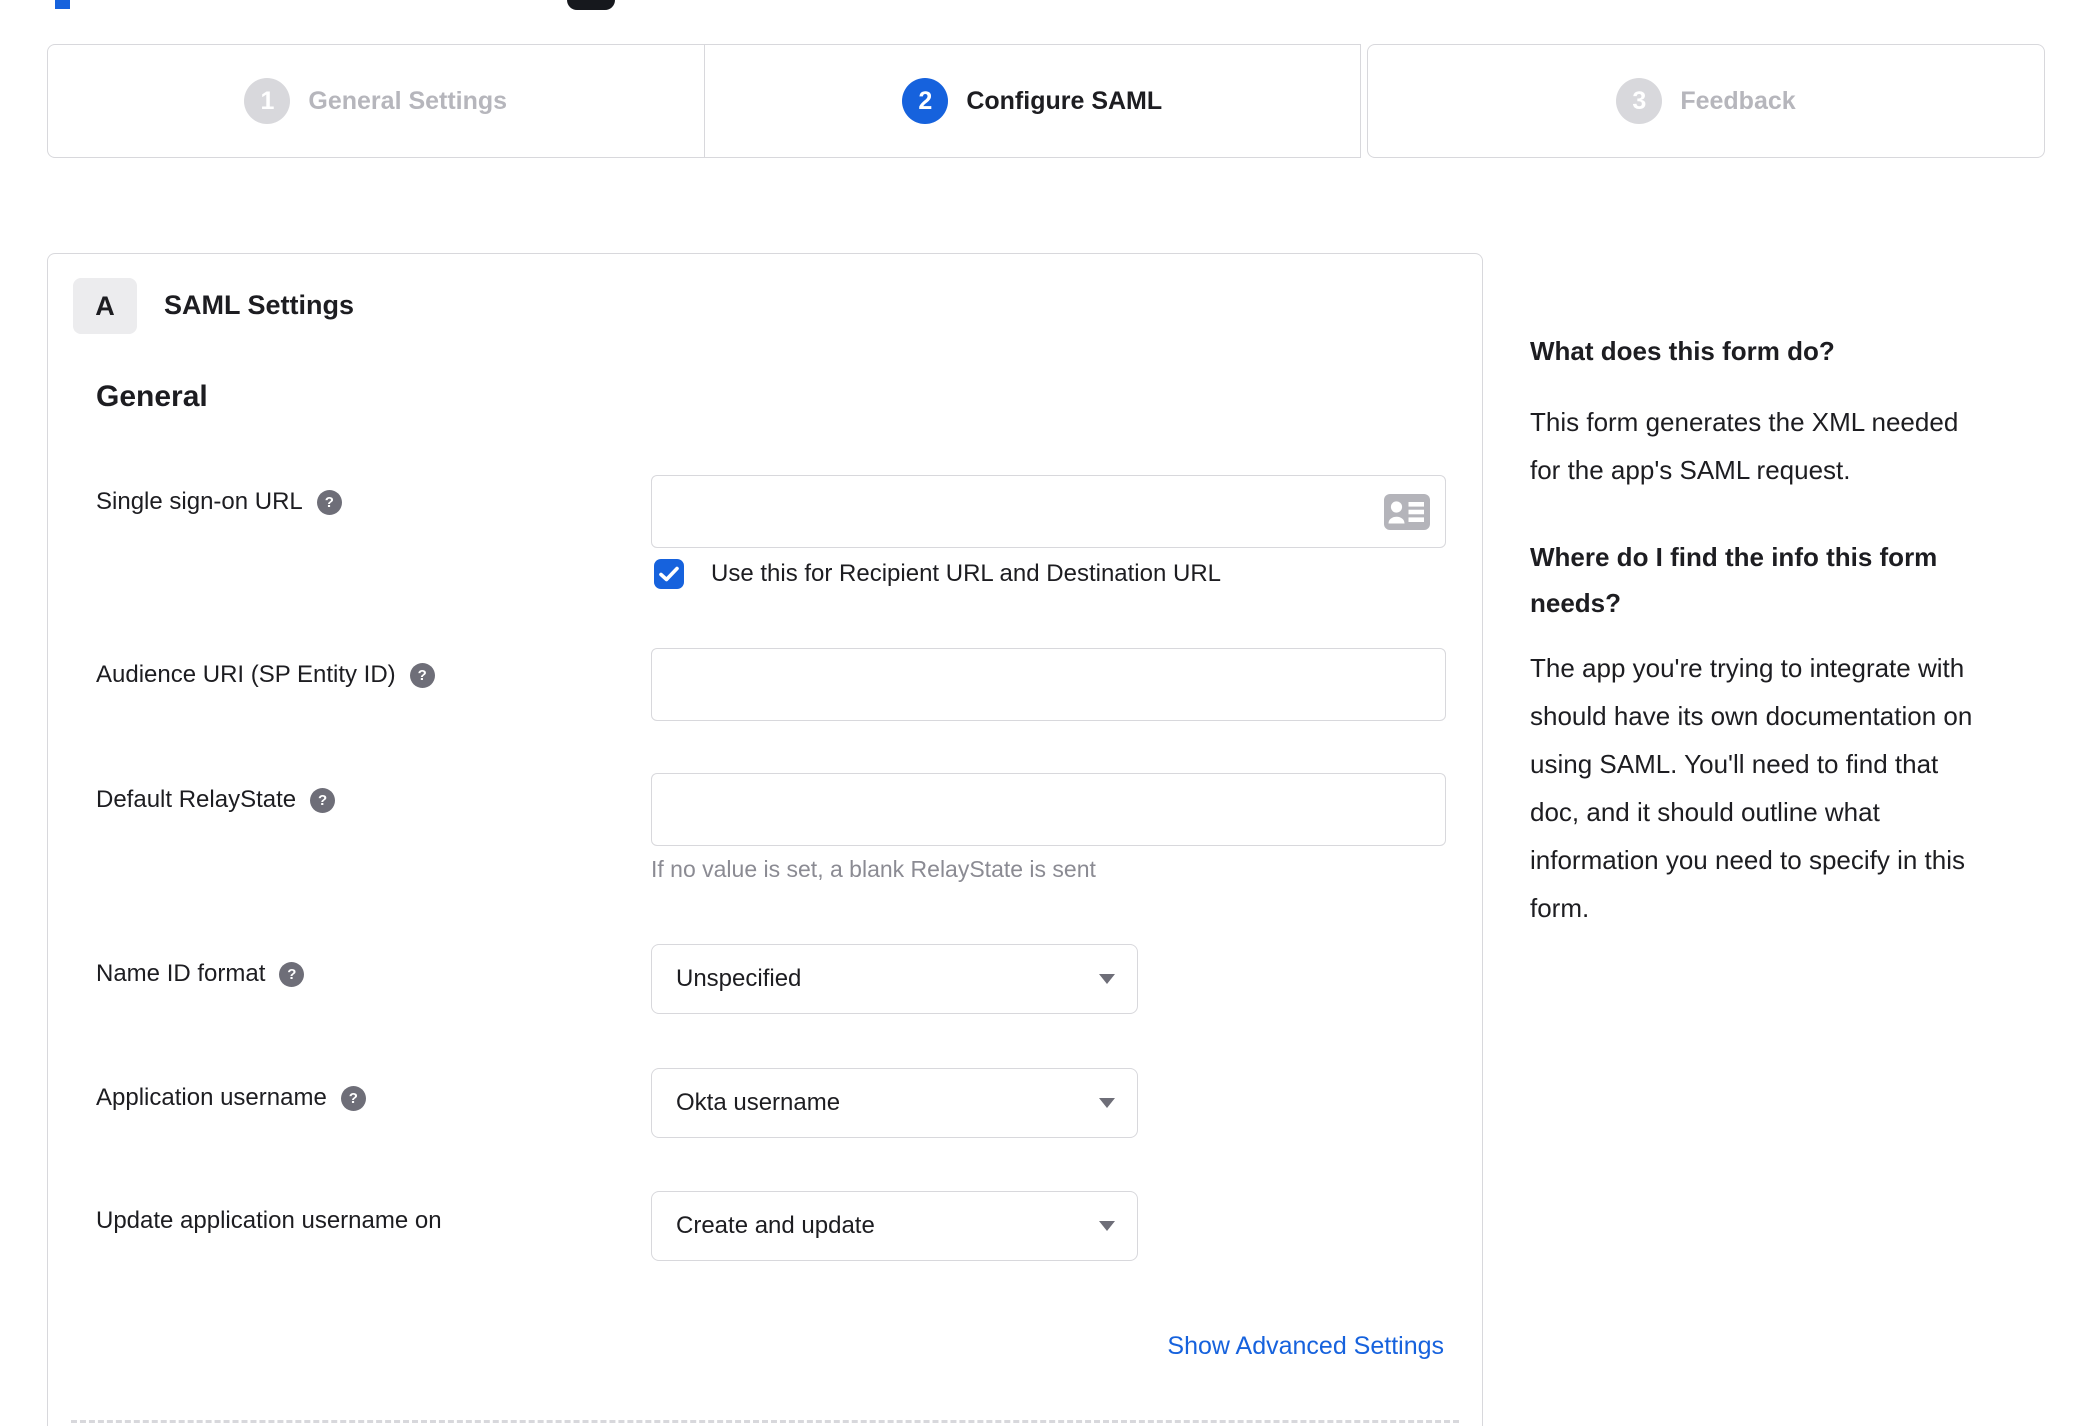 The width and height of the screenshot is (2092, 1426). What do you see at coordinates (1734, 557) in the screenshot?
I see `sidebar-heading-line: Where do I find the info this form` at bounding box center [1734, 557].